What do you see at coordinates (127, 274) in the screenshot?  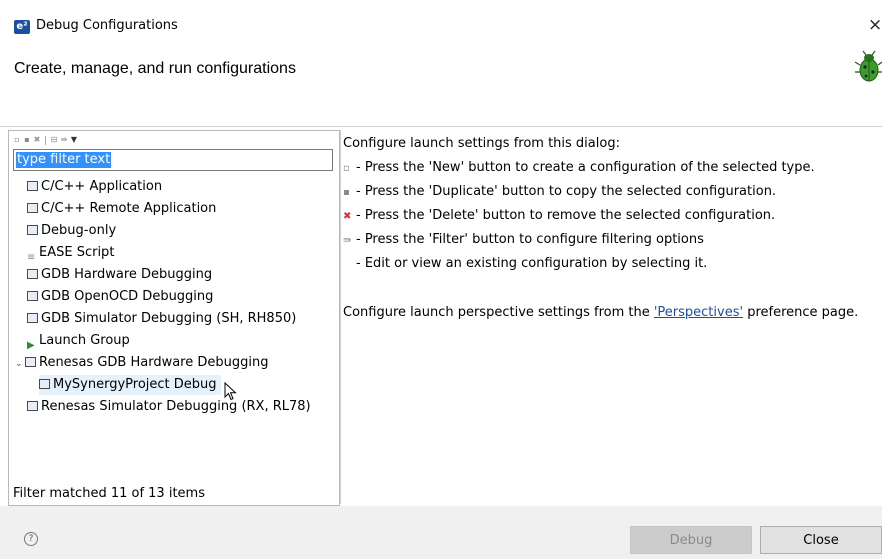 I see `tree-item-label: GDB Hardware Debugging` at bounding box center [127, 274].